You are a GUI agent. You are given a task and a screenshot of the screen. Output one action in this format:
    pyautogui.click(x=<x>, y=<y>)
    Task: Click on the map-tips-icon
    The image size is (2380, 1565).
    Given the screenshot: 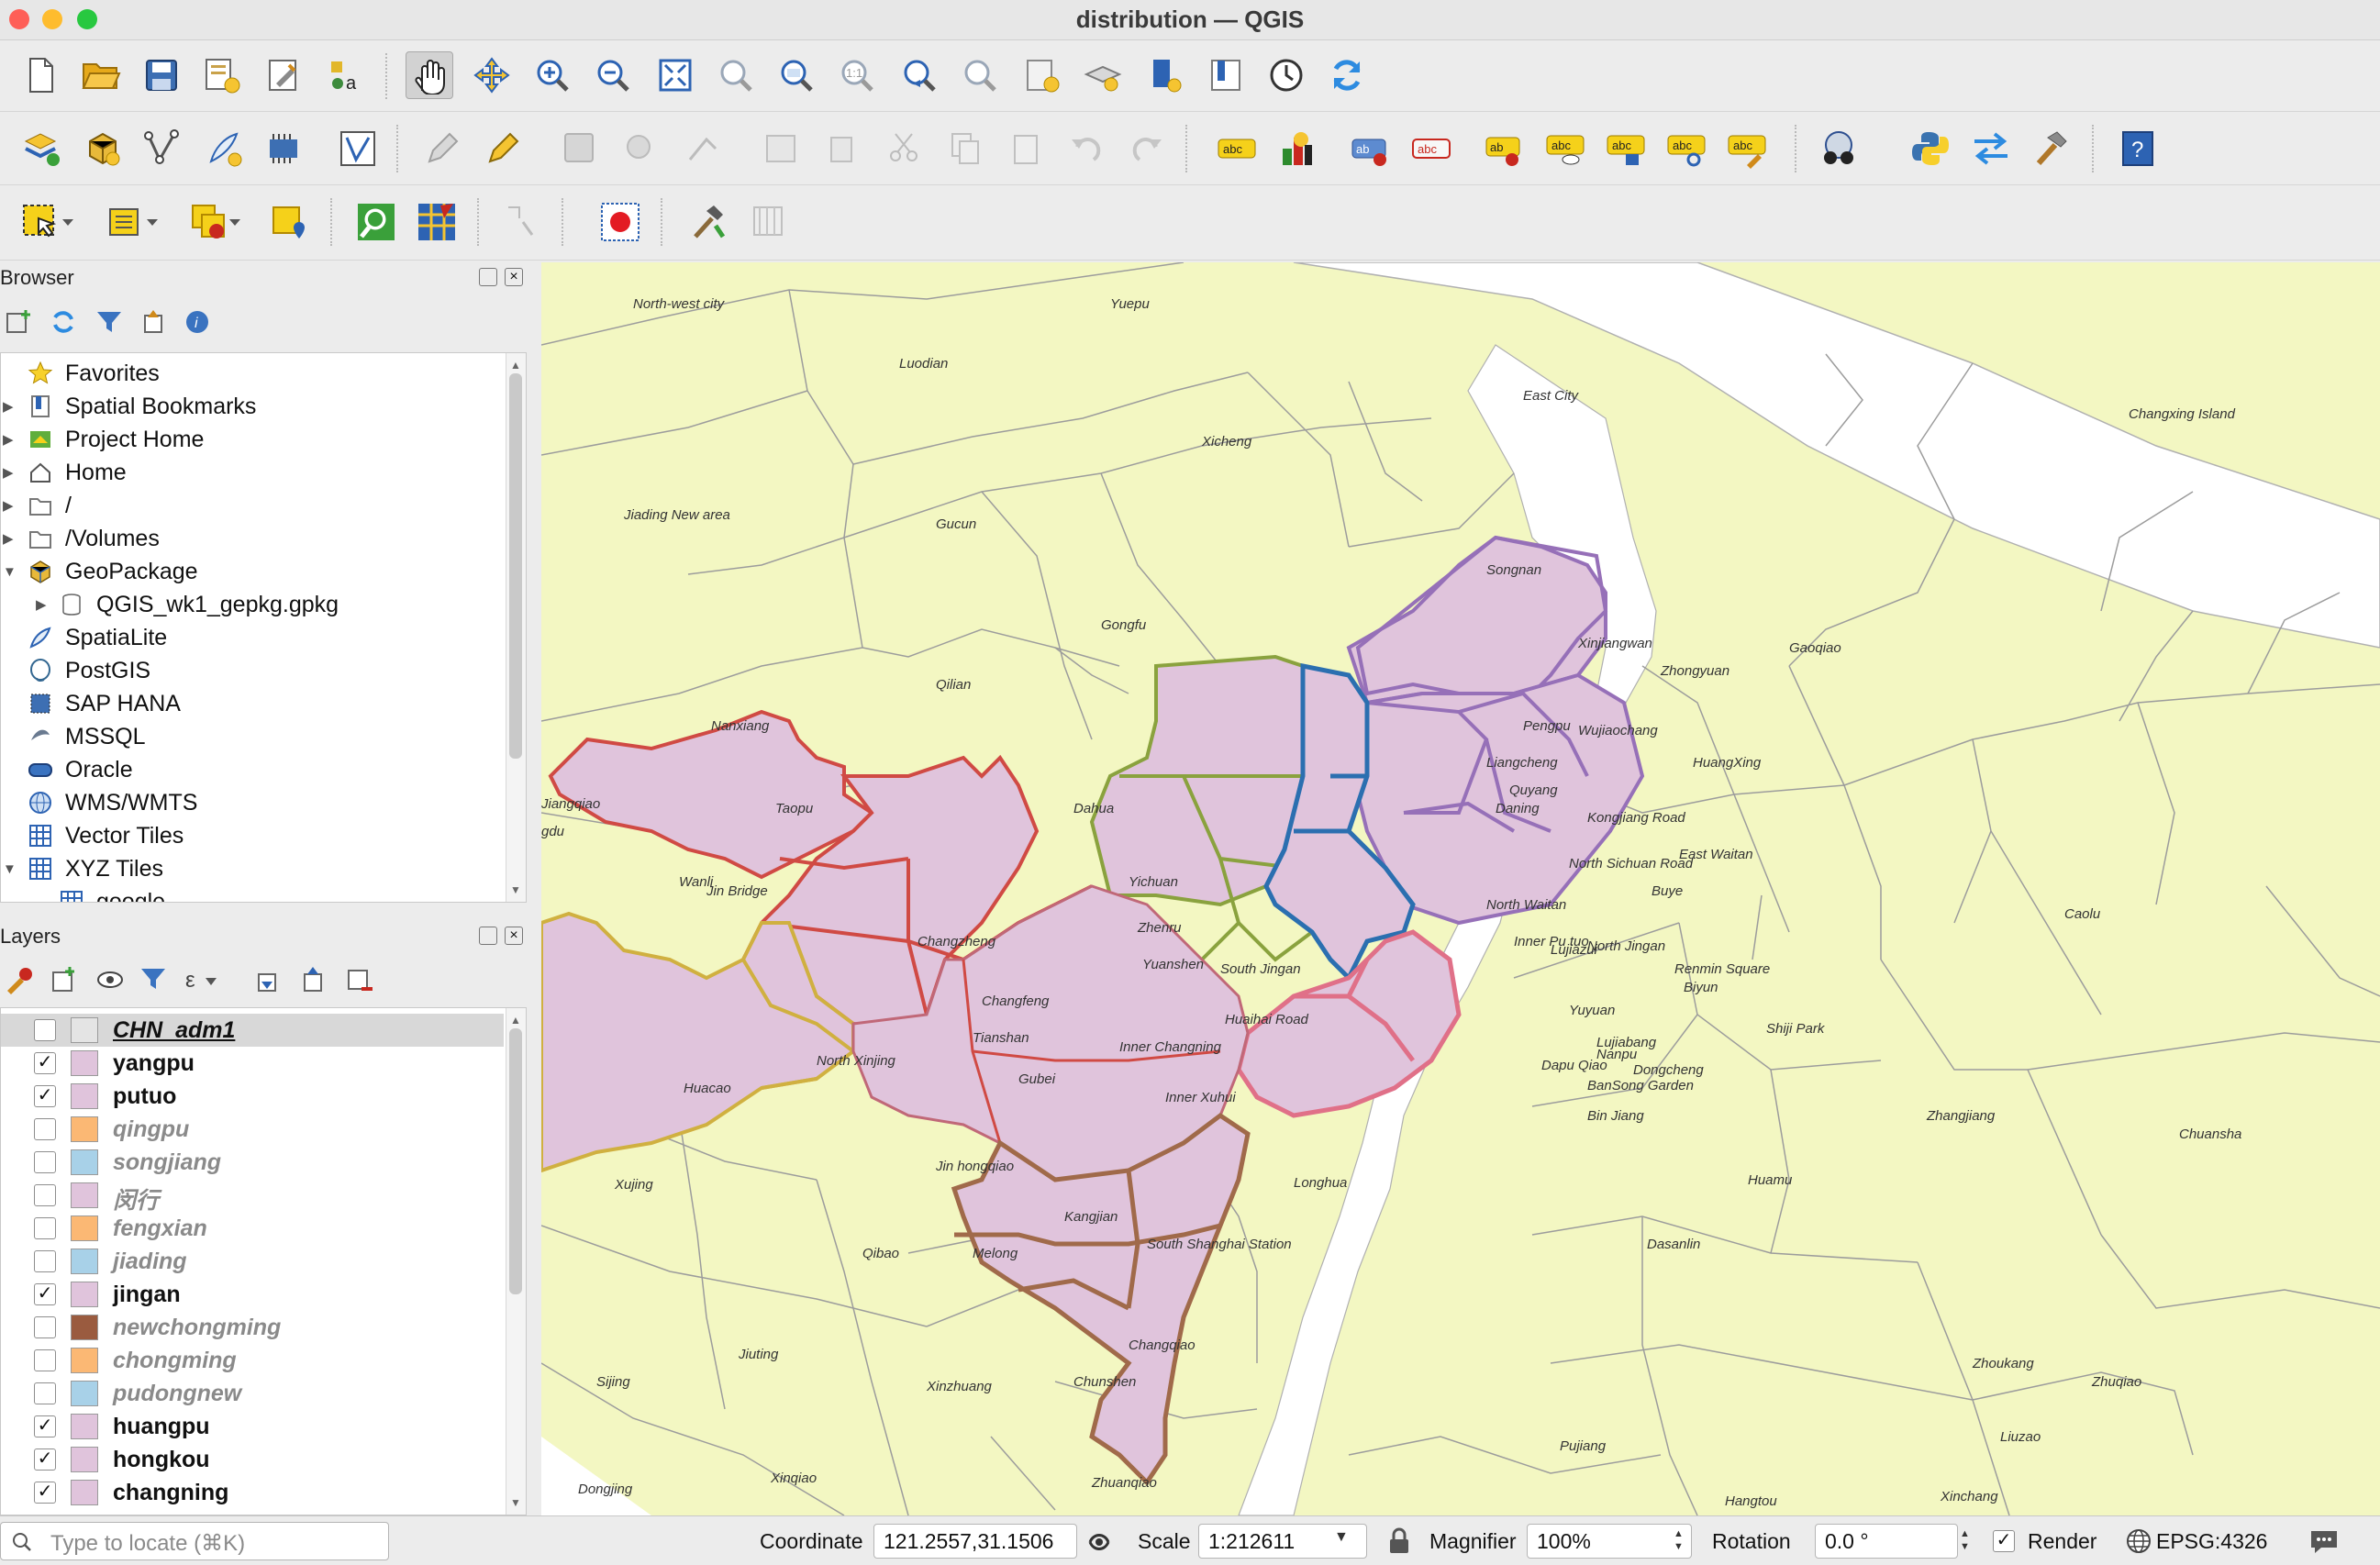 What is the action you would take?
    pyautogui.click(x=620, y=222)
    